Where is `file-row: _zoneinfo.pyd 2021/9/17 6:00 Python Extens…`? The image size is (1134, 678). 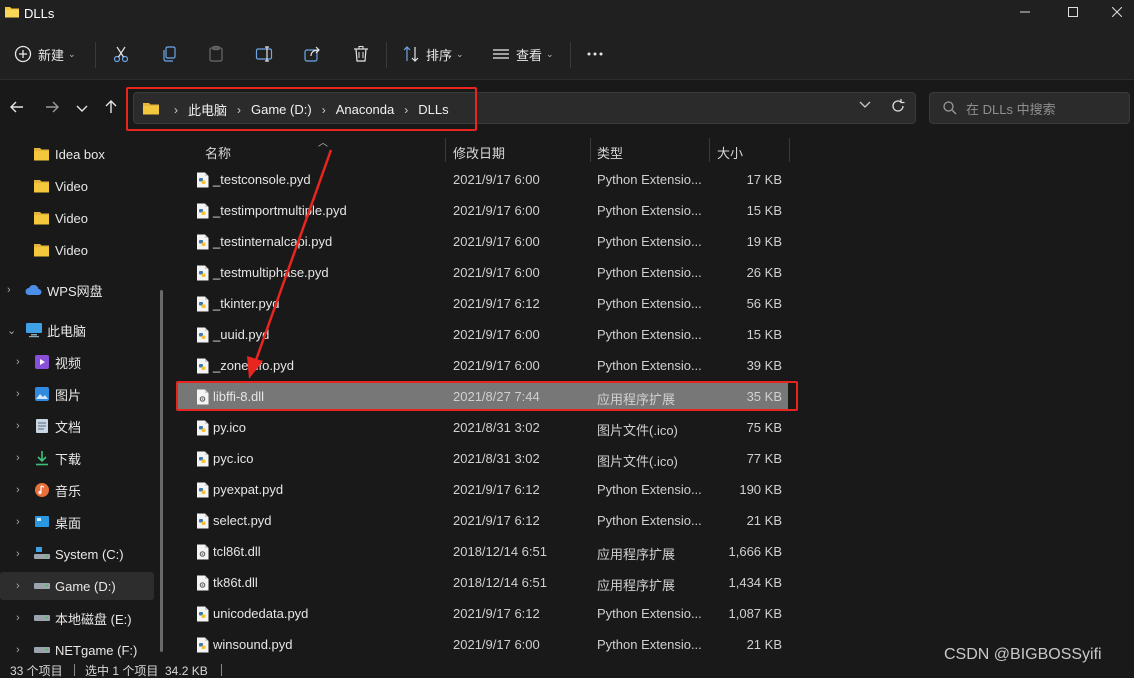 file-row: _zoneinfo.pyd 2021/9/17 6:00 Python Extens… is located at coordinates (483, 366).